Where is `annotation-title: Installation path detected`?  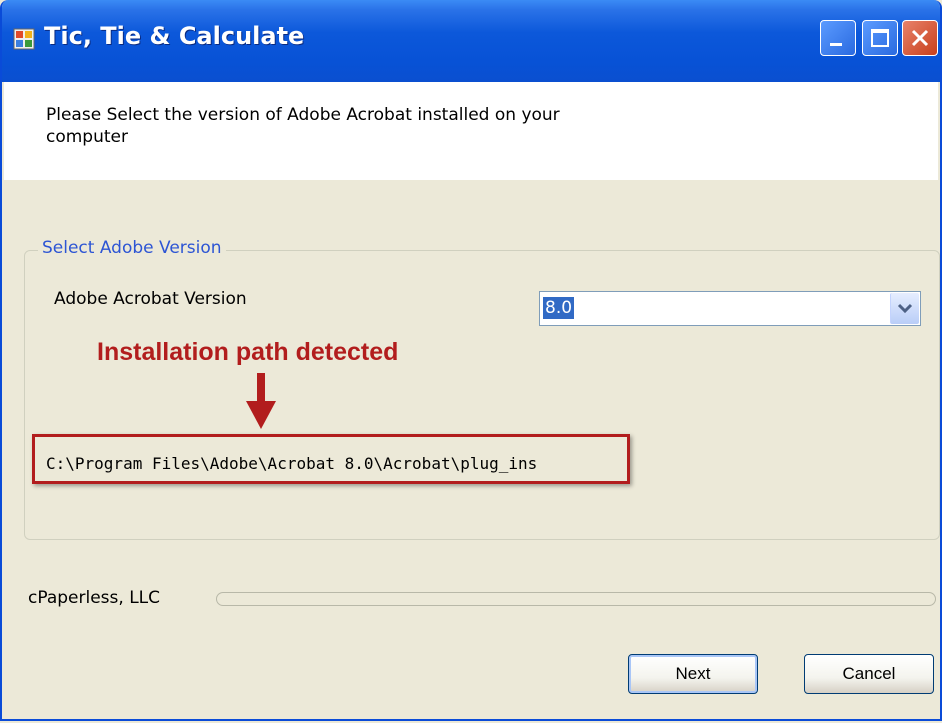 annotation-title: Installation path detected is located at coordinates (248, 352).